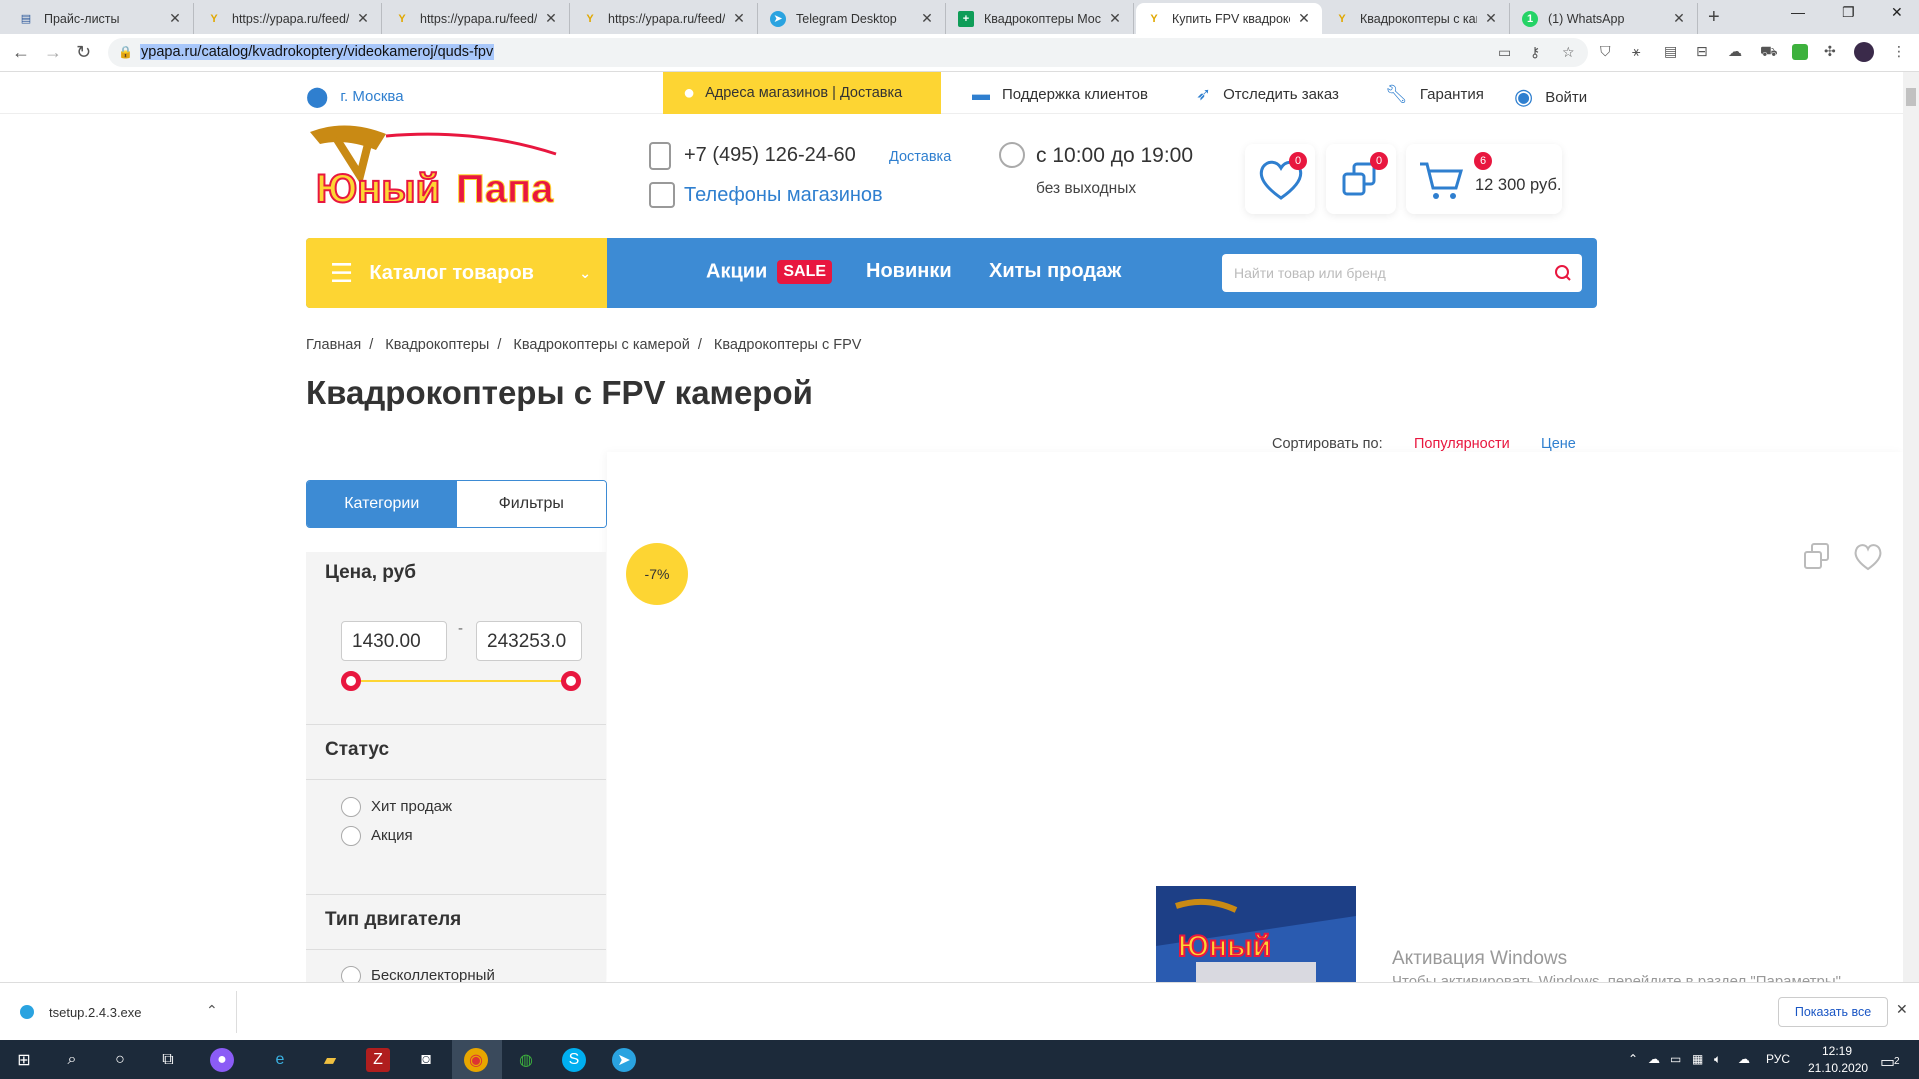  What do you see at coordinates (1636, 51) in the screenshot?
I see `translate-icon: ⚹` at bounding box center [1636, 51].